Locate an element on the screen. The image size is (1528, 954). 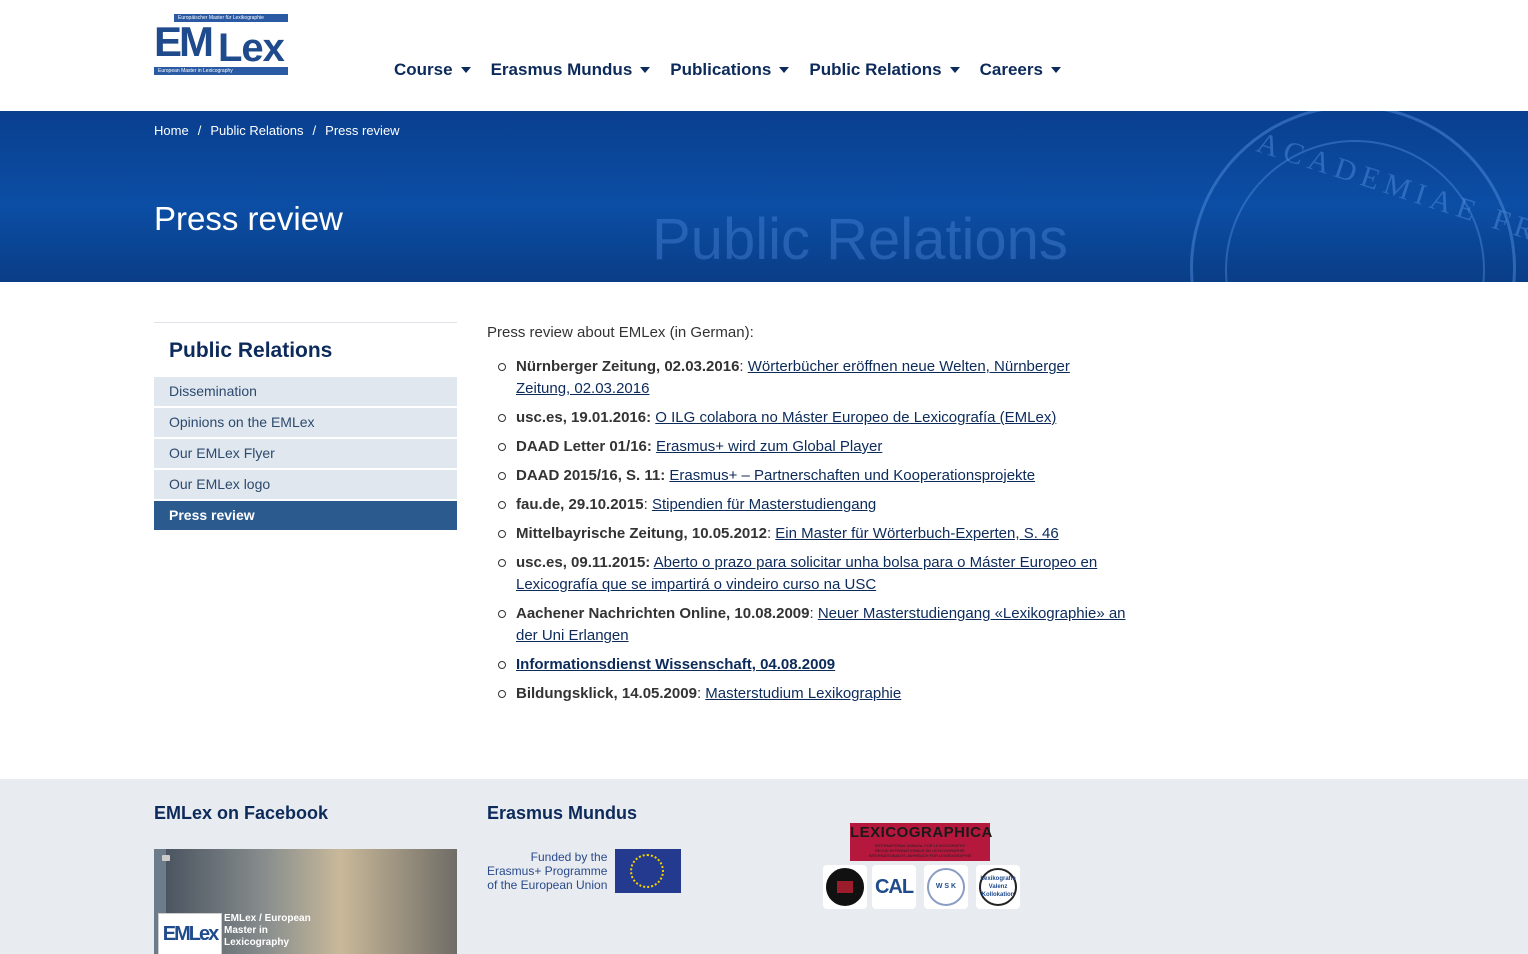
press-source: fau.de, 29.10.2015 is located at coordinates (580, 504).